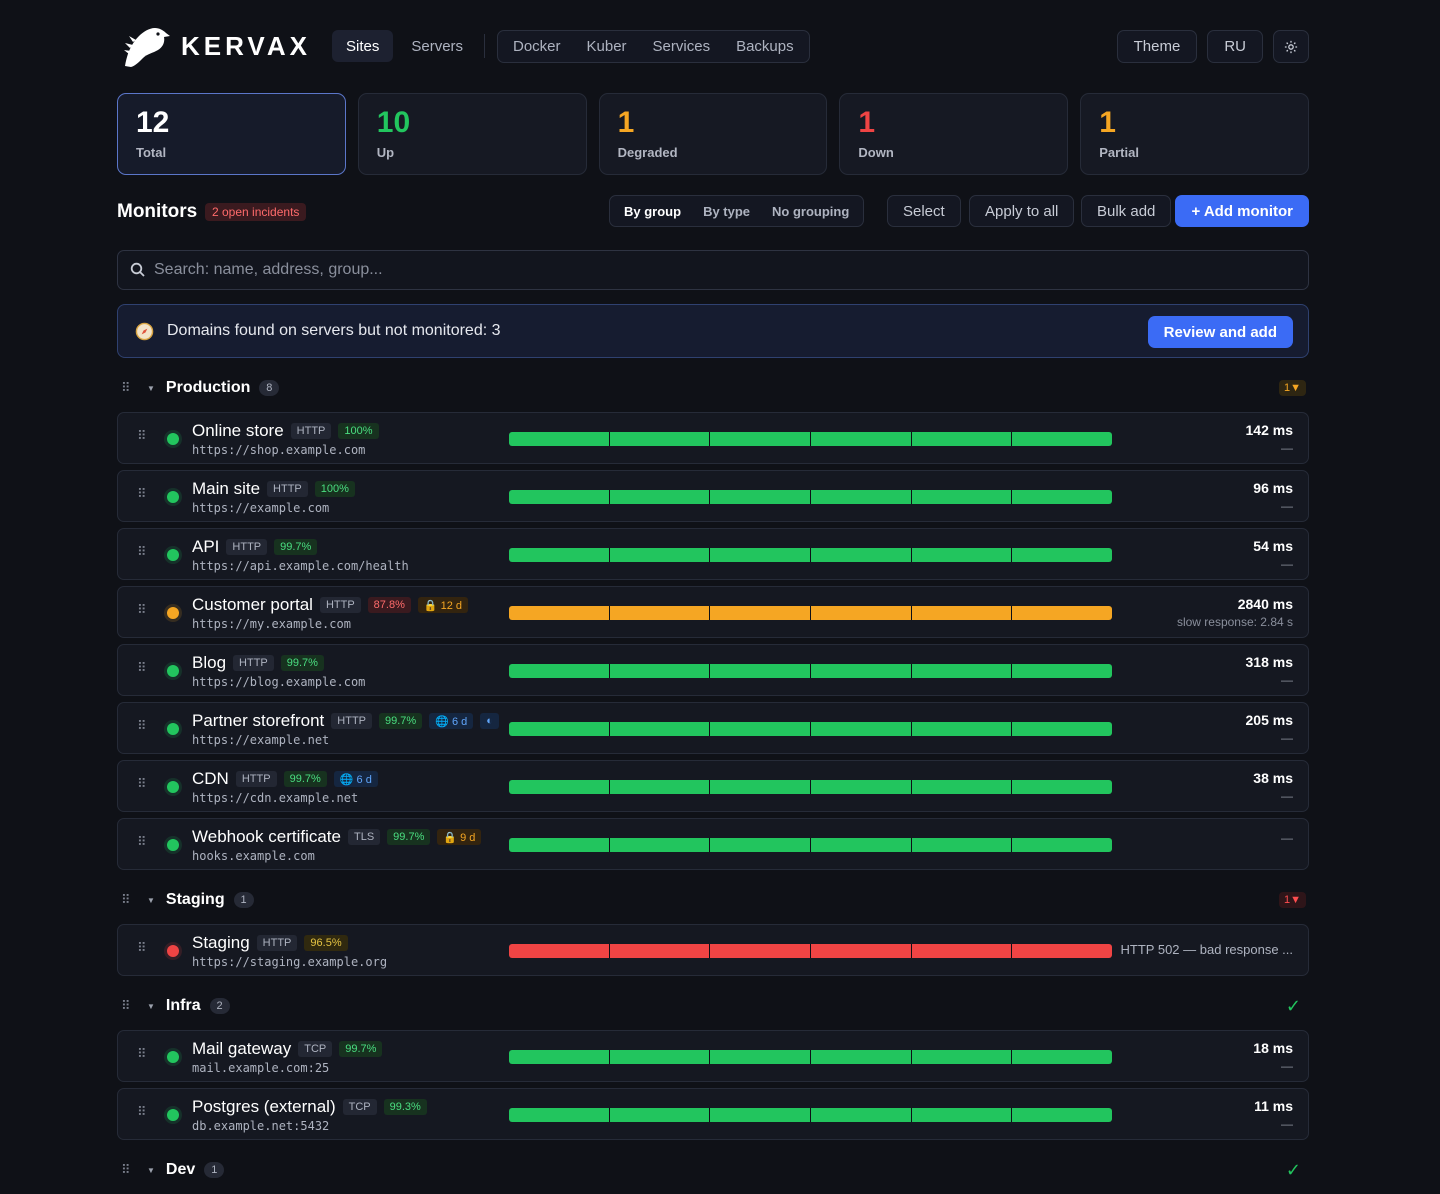 The image size is (1440, 1194). I want to click on review-and-add-button: Review and add, so click(1220, 332).